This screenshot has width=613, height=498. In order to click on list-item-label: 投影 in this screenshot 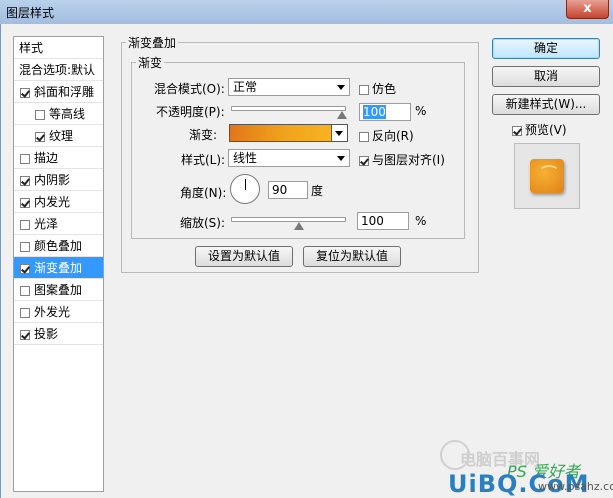, I will do `click(46, 334)`.